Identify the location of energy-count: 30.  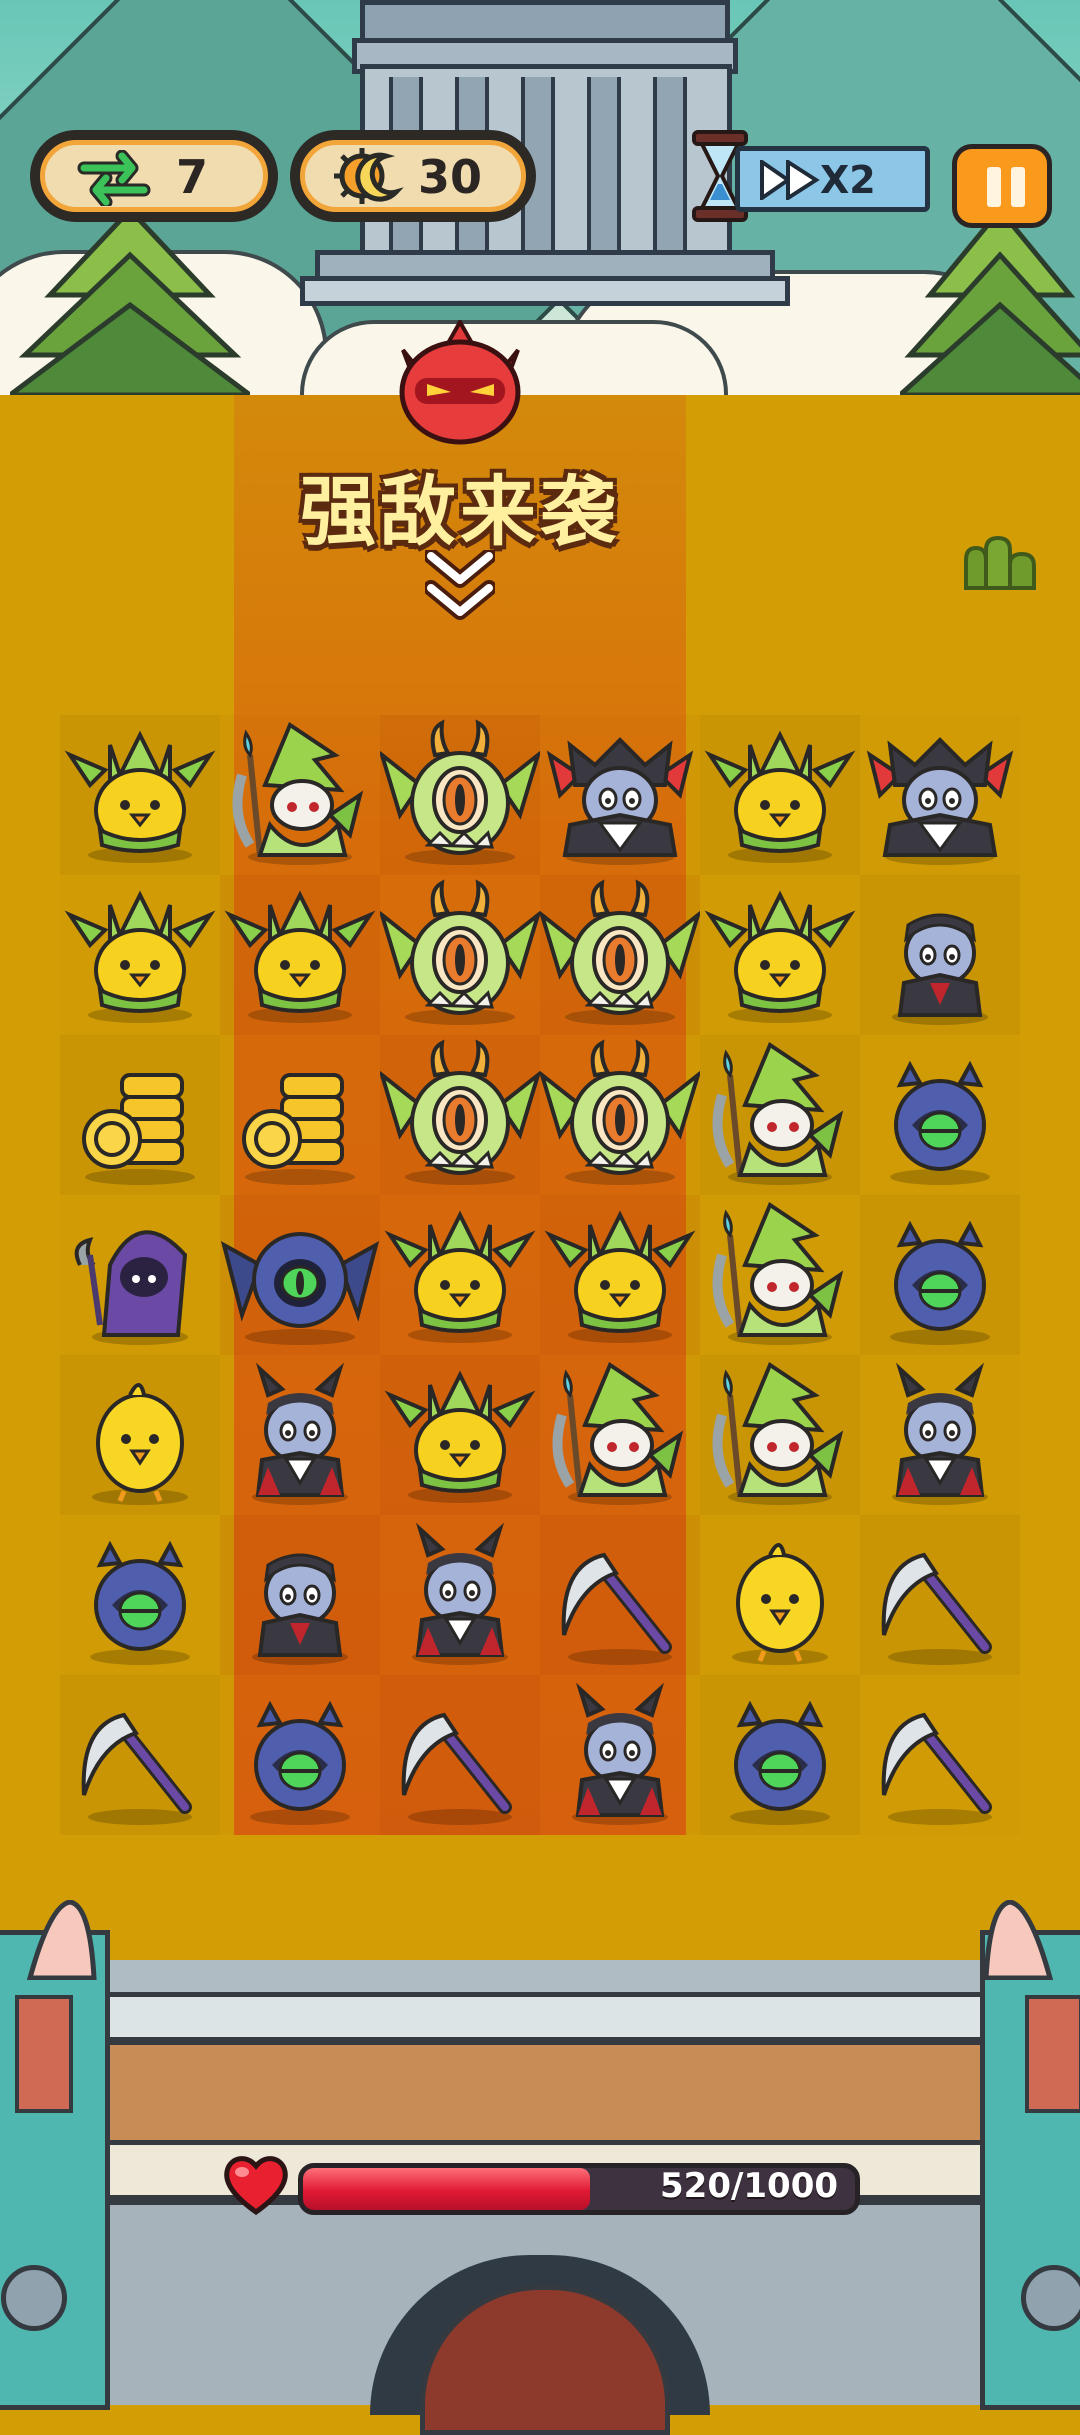
(450, 177).